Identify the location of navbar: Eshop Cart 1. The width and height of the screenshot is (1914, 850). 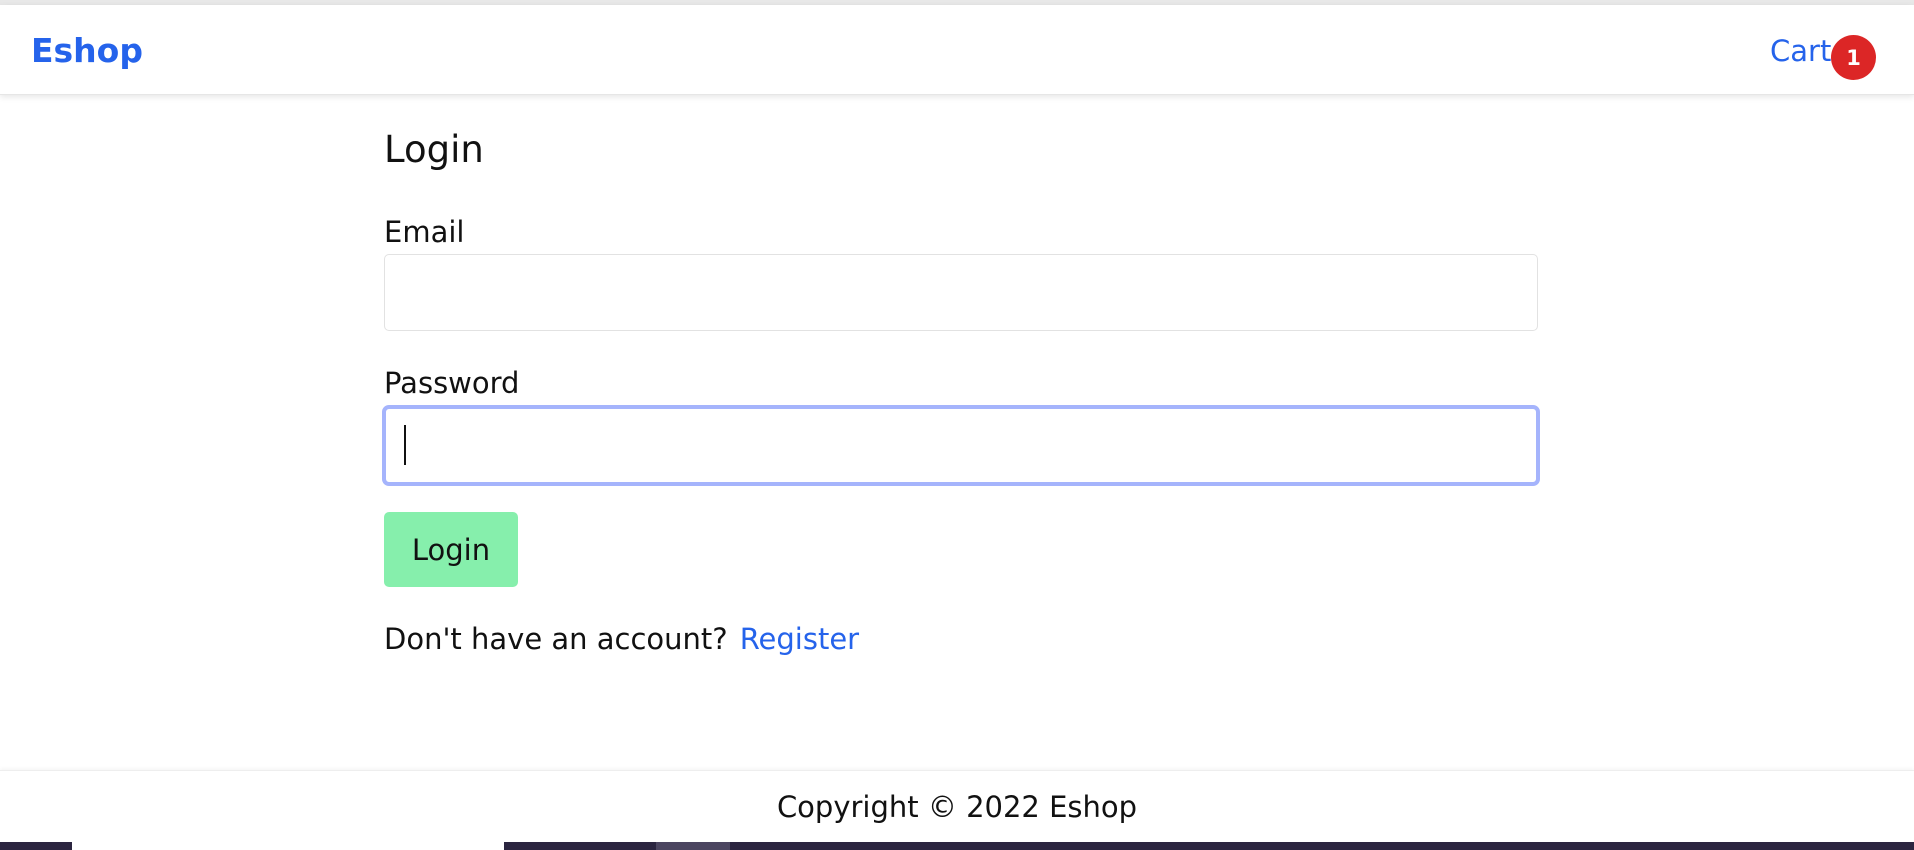
(957, 50).